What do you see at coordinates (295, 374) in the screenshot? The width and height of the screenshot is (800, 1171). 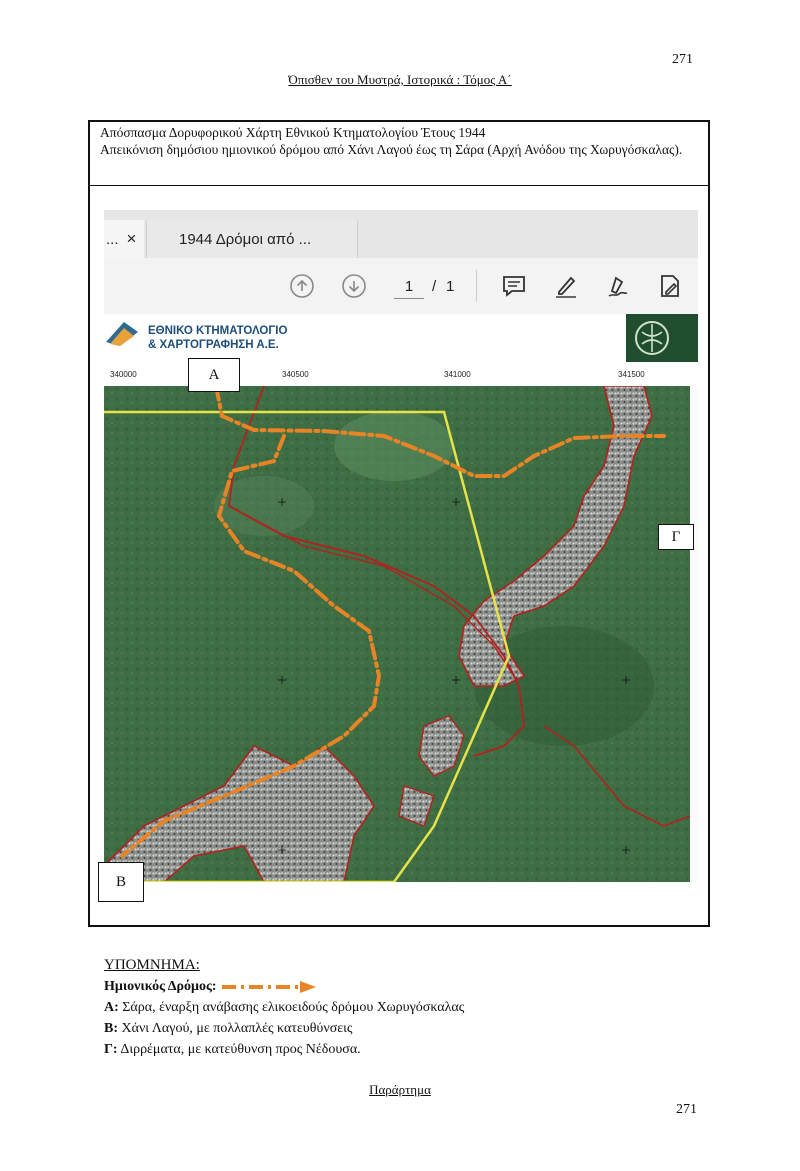 I see `tick-label: 340500` at bounding box center [295, 374].